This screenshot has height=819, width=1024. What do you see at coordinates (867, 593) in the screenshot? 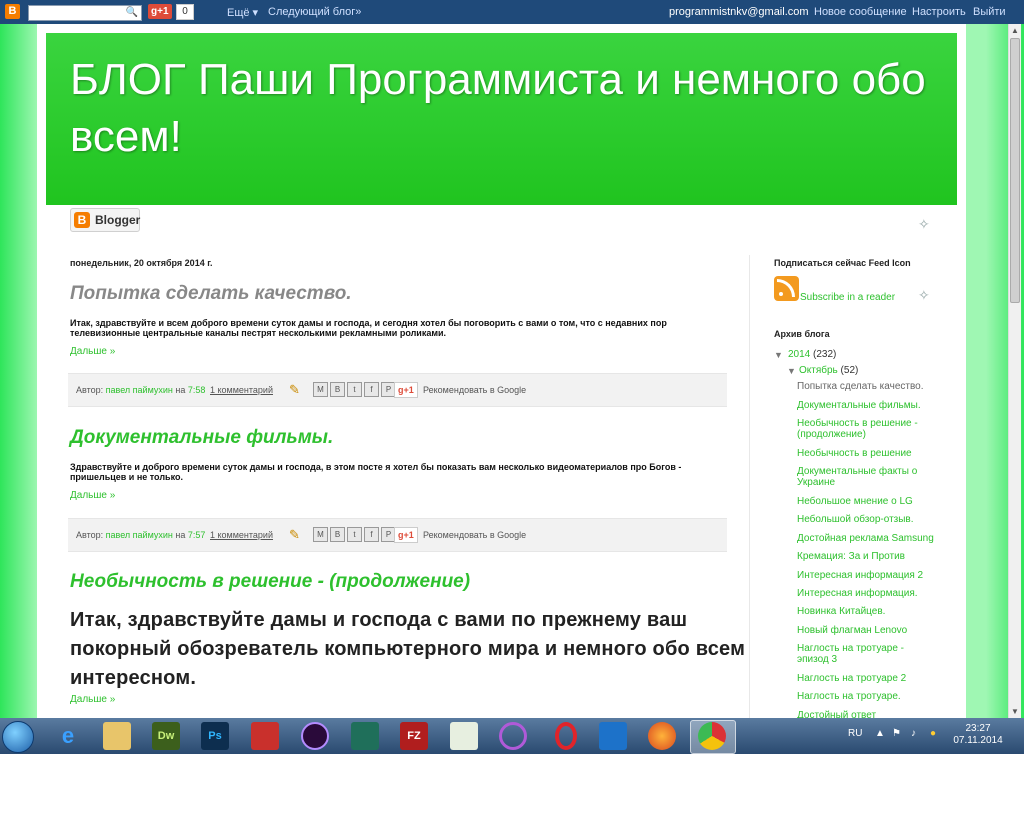
I see `archive-post-link: Интересная информация.` at bounding box center [867, 593].